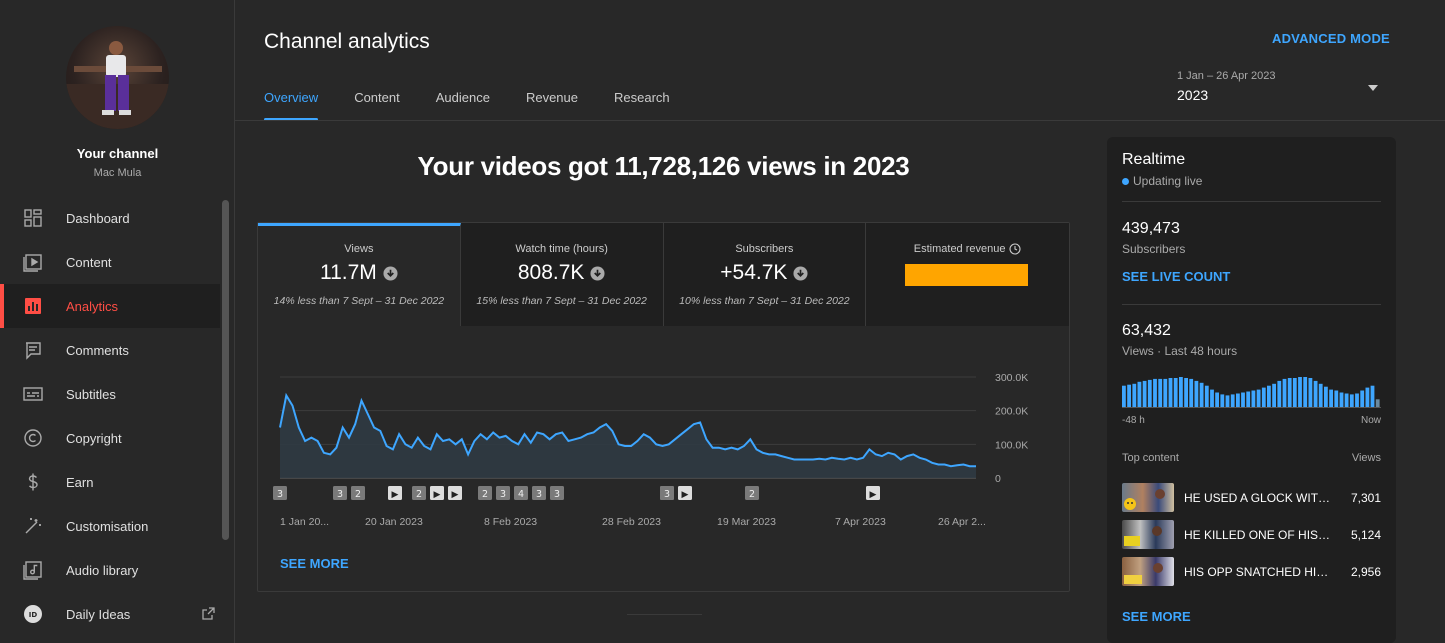 The height and width of the screenshot is (643, 1445). What do you see at coordinates (1150, 458) in the screenshot?
I see `top-content-label: Top content` at bounding box center [1150, 458].